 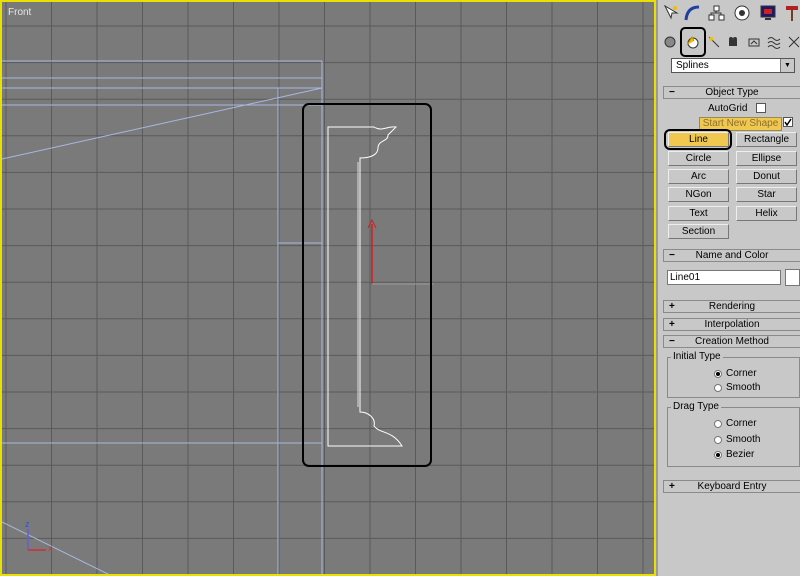 I want to click on interpolation-title: Interpolation, so click(x=732, y=324).